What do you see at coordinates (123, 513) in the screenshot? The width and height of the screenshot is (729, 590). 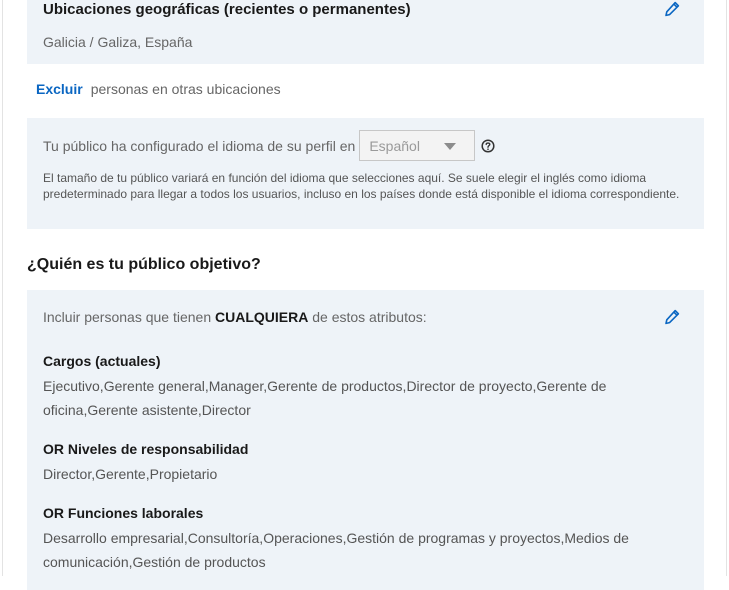 I see `attribute-title: OR Funciones laborales` at bounding box center [123, 513].